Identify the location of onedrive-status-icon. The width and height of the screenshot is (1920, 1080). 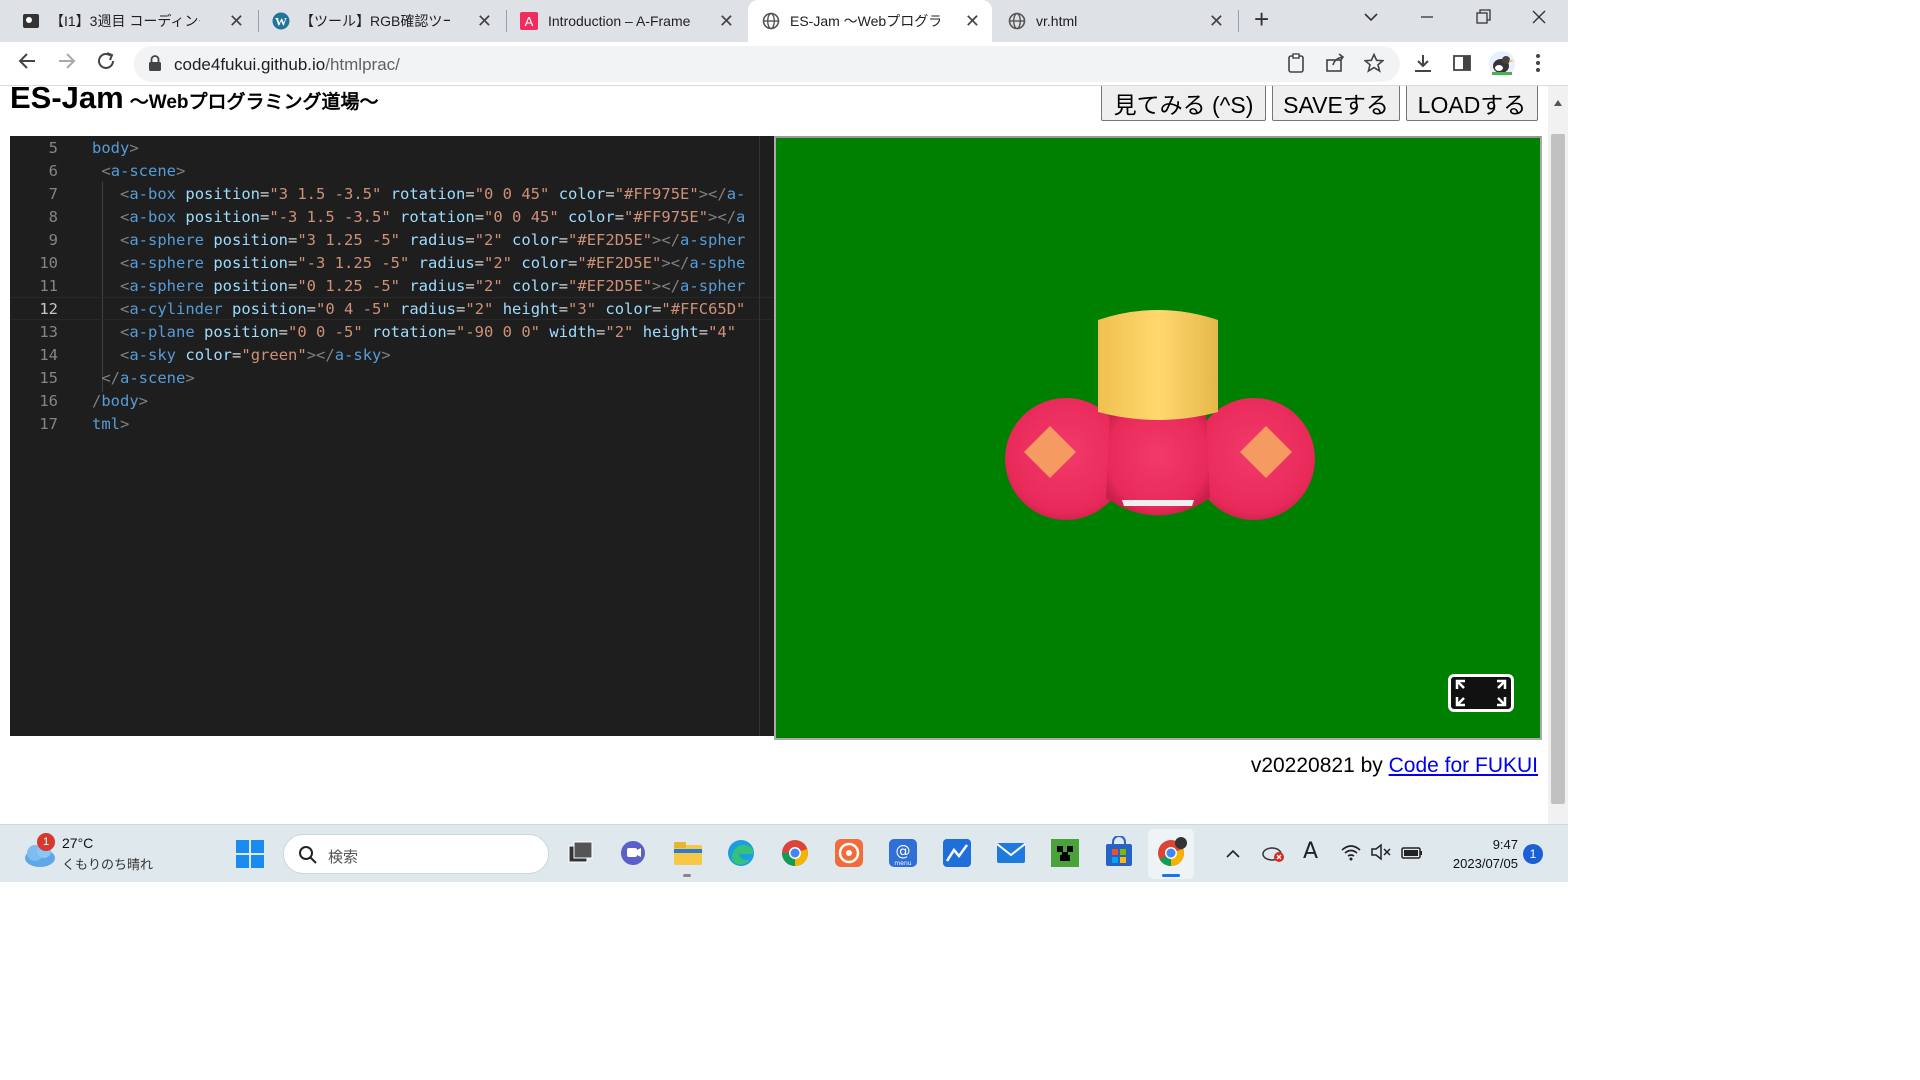
(1274, 855).